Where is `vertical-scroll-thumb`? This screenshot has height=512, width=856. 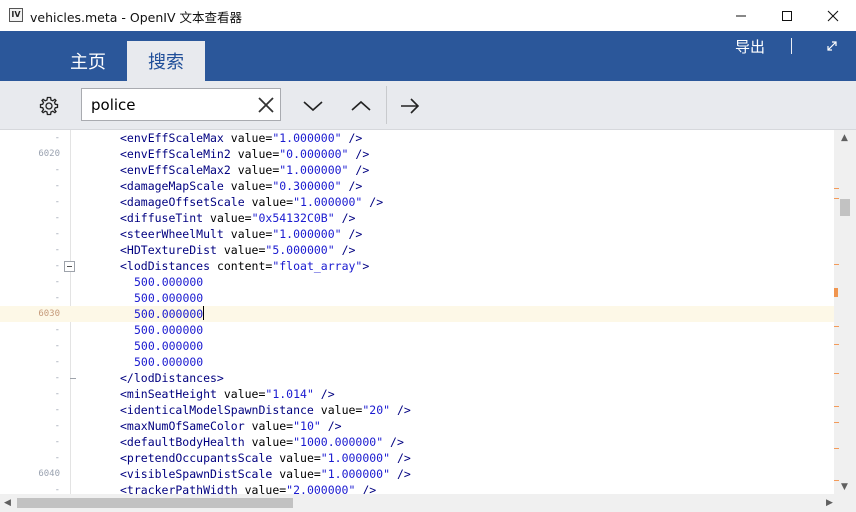 vertical-scroll-thumb is located at coordinates (845, 207).